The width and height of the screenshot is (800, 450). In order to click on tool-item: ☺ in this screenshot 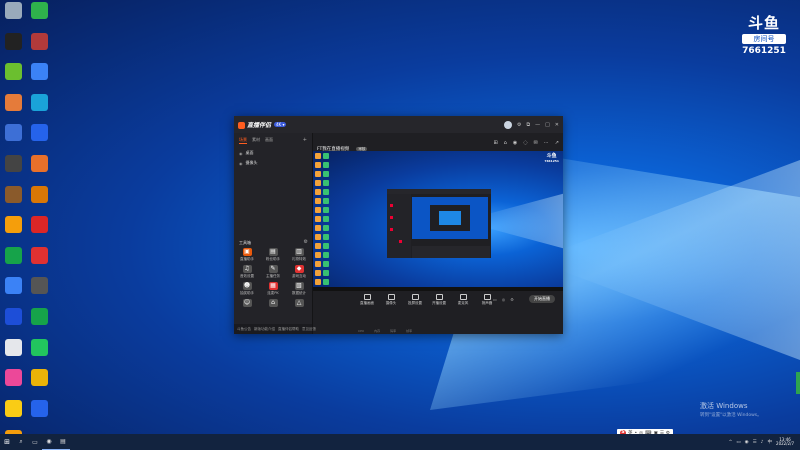, I will do `click(247, 303)`.